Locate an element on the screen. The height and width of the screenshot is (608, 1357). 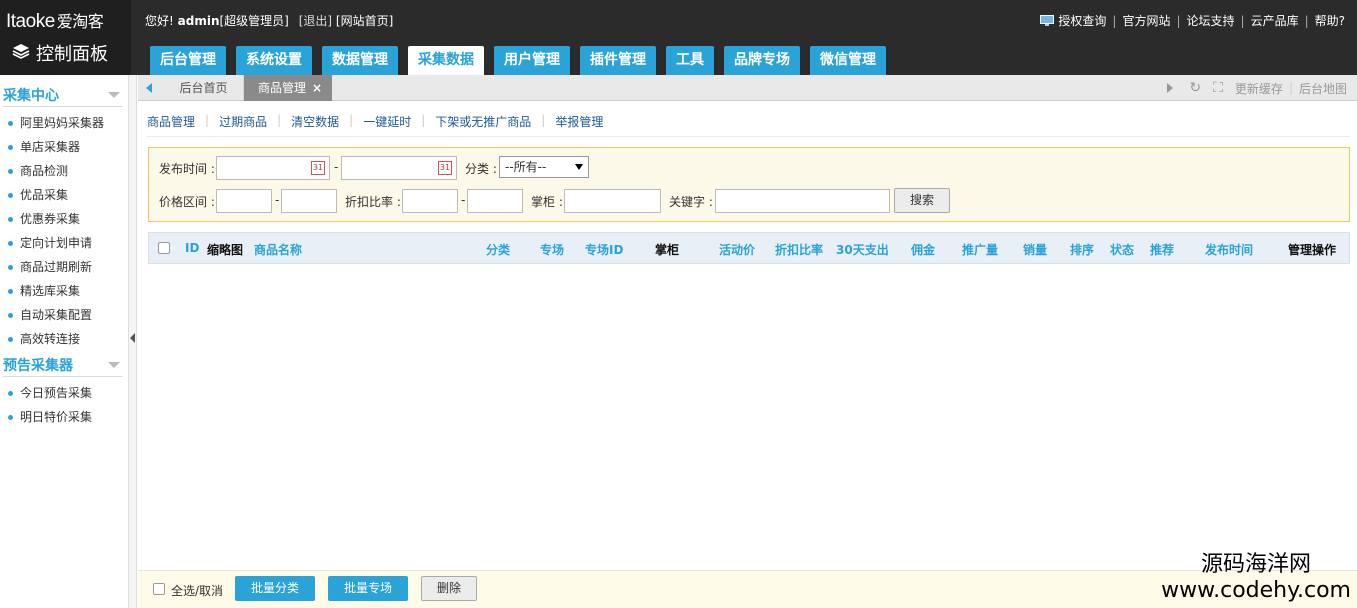
subnav-clear: 清空数据 is located at coordinates (315, 121).